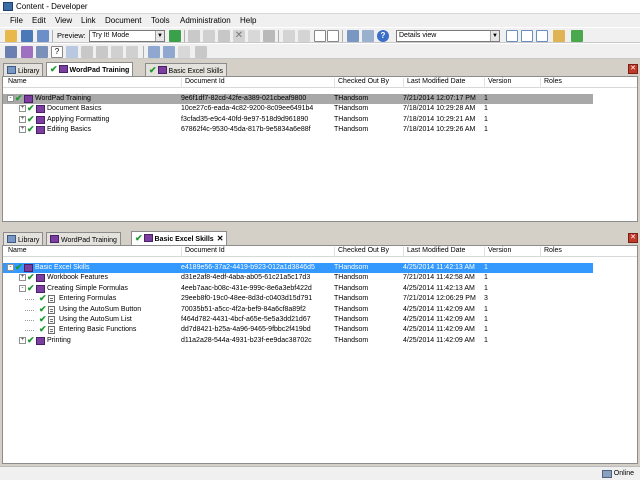 Image resolution: width=640 pixels, height=480 pixels. What do you see at coordinates (512, 36) in the screenshot?
I see `details-view-icon` at bounding box center [512, 36].